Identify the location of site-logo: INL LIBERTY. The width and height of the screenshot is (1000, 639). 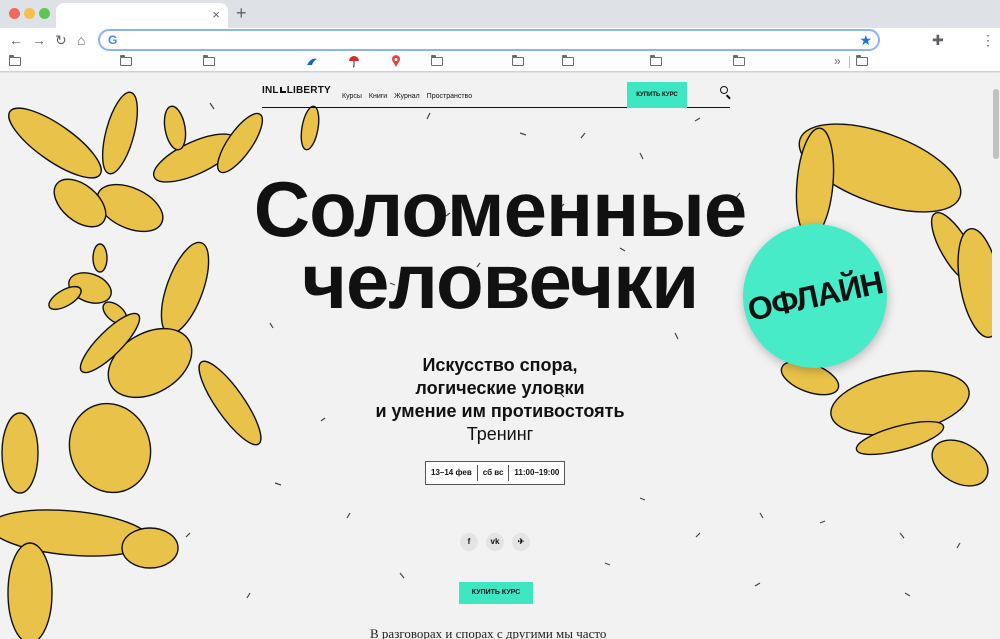
(296, 90).